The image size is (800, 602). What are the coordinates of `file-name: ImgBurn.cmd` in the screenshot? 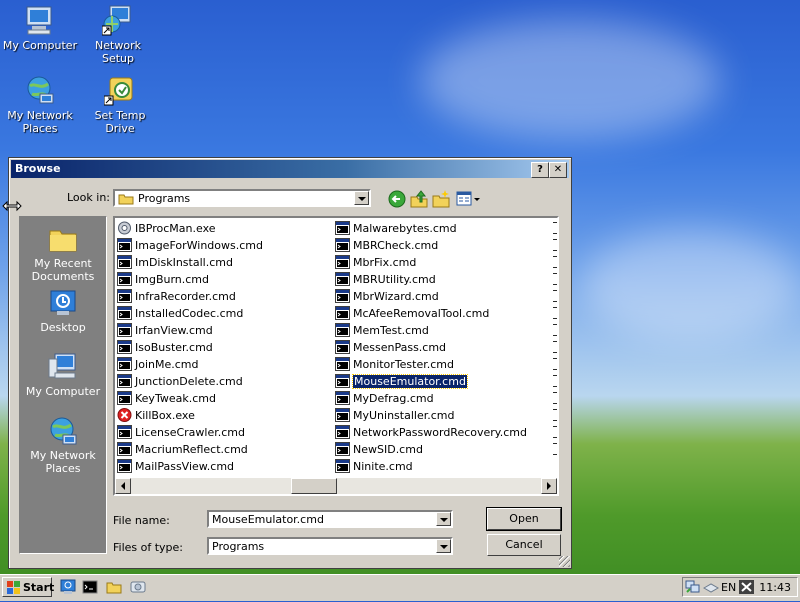 It's located at (172, 279).